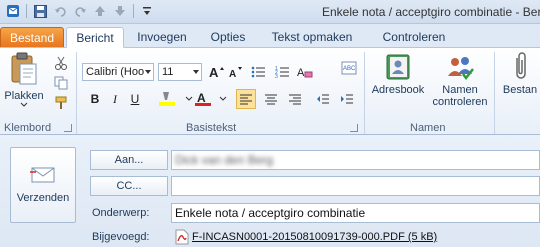 This screenshot has width=540, height=247. I want to click on svg-text: 3, so click(276, 76).